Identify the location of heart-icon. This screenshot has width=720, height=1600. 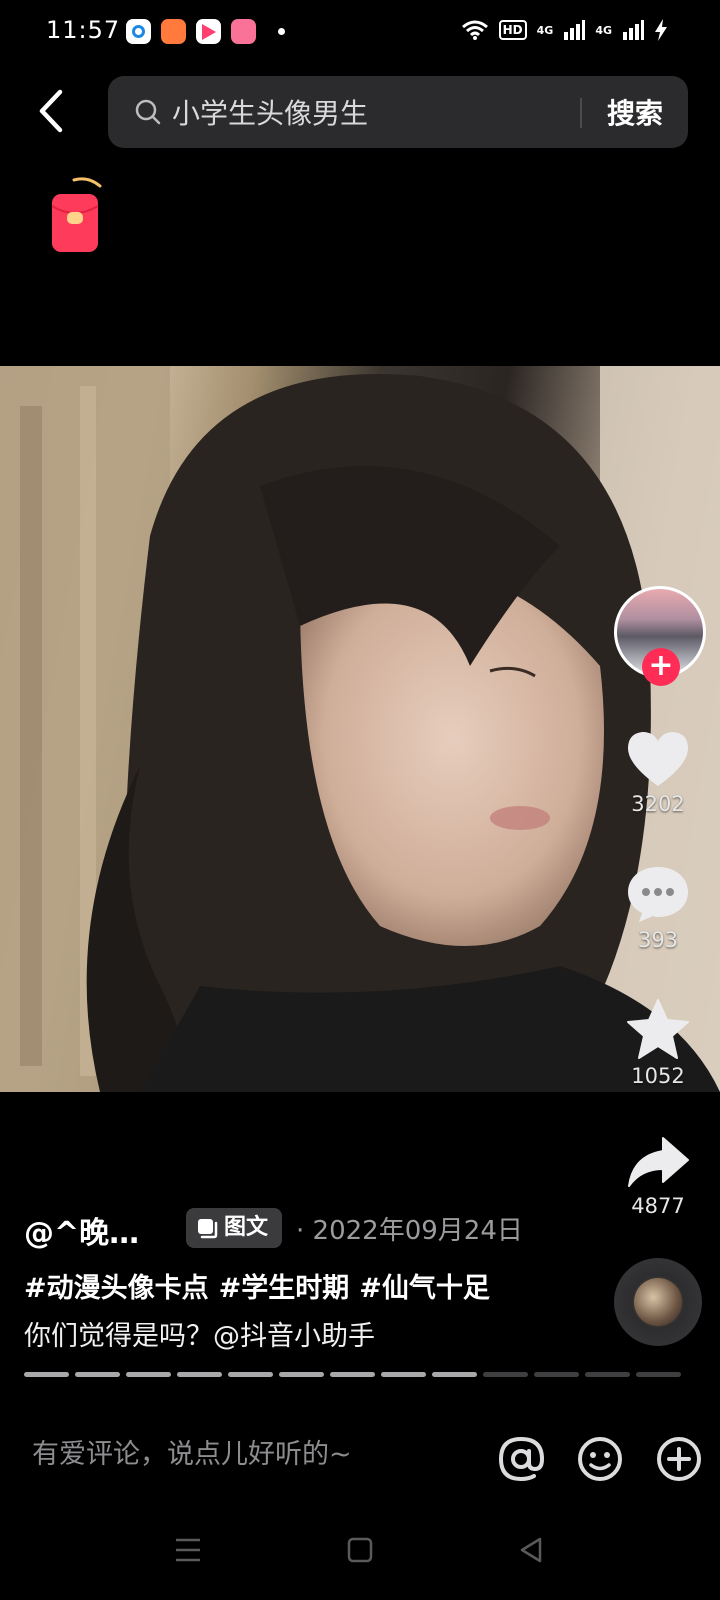
(658, 759).